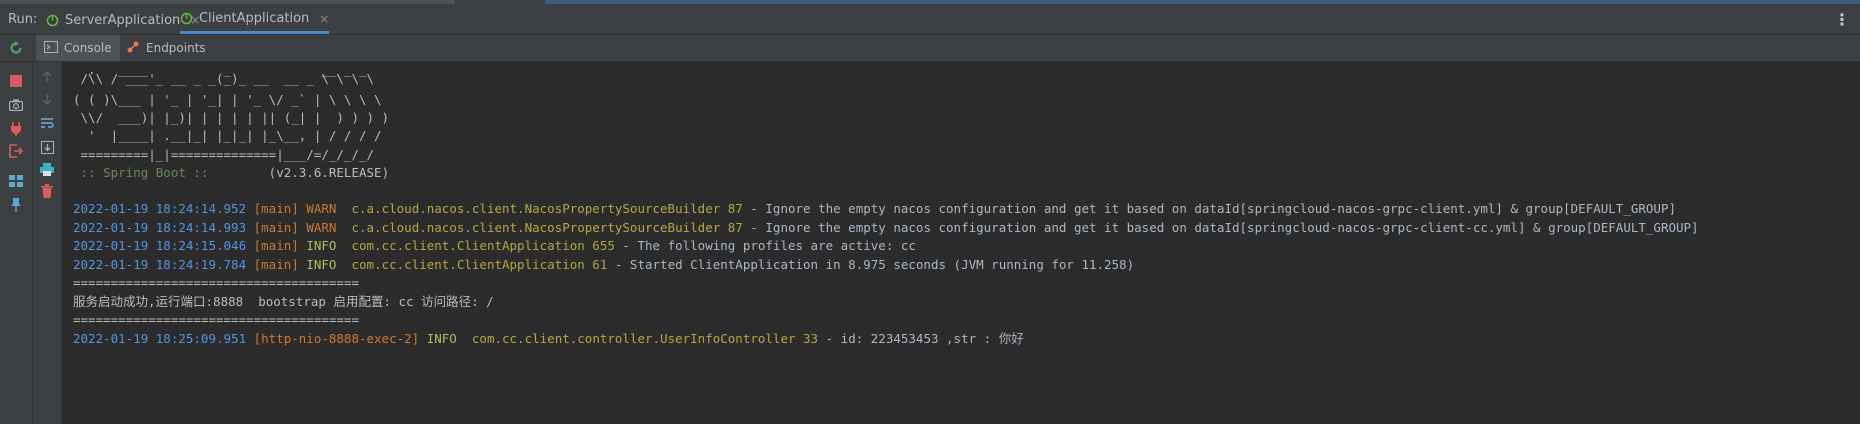 Image resolution: width=1860 pixels, height=424 pixels. Describe the element at coordinates (51, 48) in the screenshot. I see `console-icon` at that location.